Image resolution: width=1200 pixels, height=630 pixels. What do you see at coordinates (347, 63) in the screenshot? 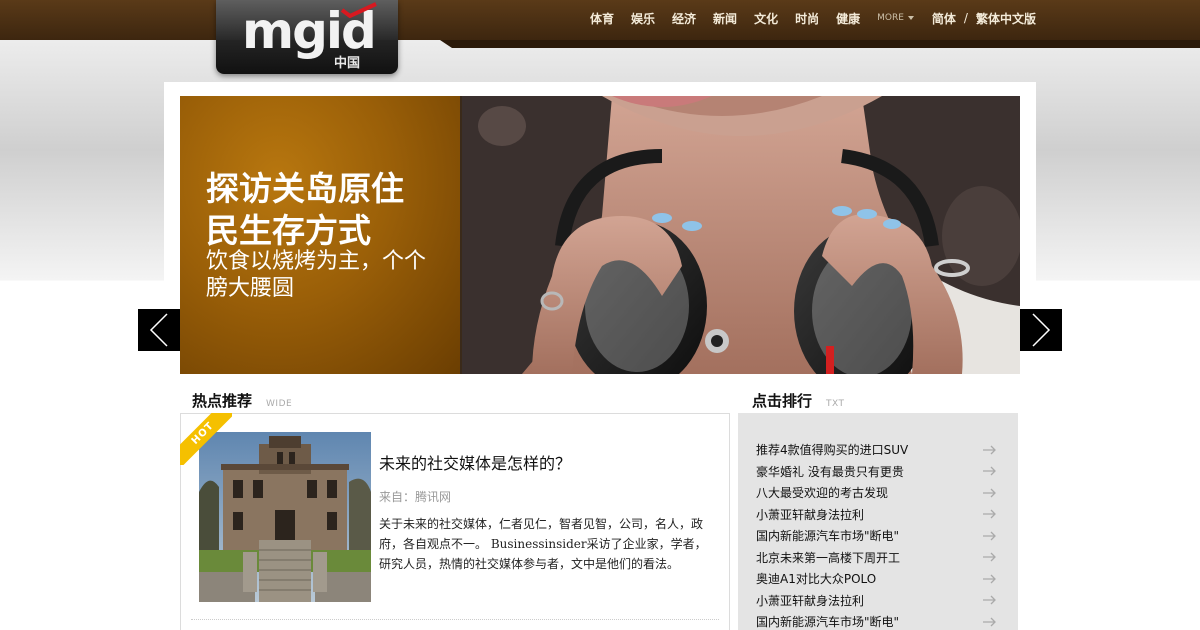
I see `logo-sub: 中国` at bounding box center [347, 63].